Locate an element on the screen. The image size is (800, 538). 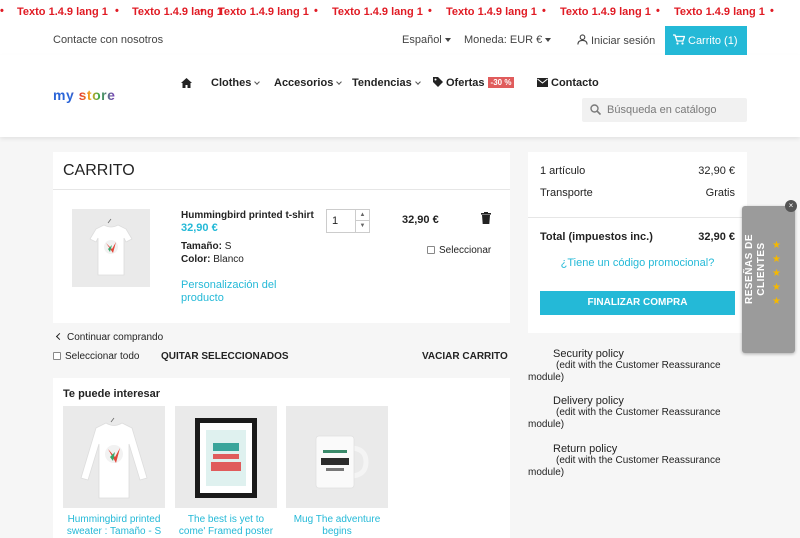
reviews-label-line: CLIENTES is located at coordinates (761, 269).